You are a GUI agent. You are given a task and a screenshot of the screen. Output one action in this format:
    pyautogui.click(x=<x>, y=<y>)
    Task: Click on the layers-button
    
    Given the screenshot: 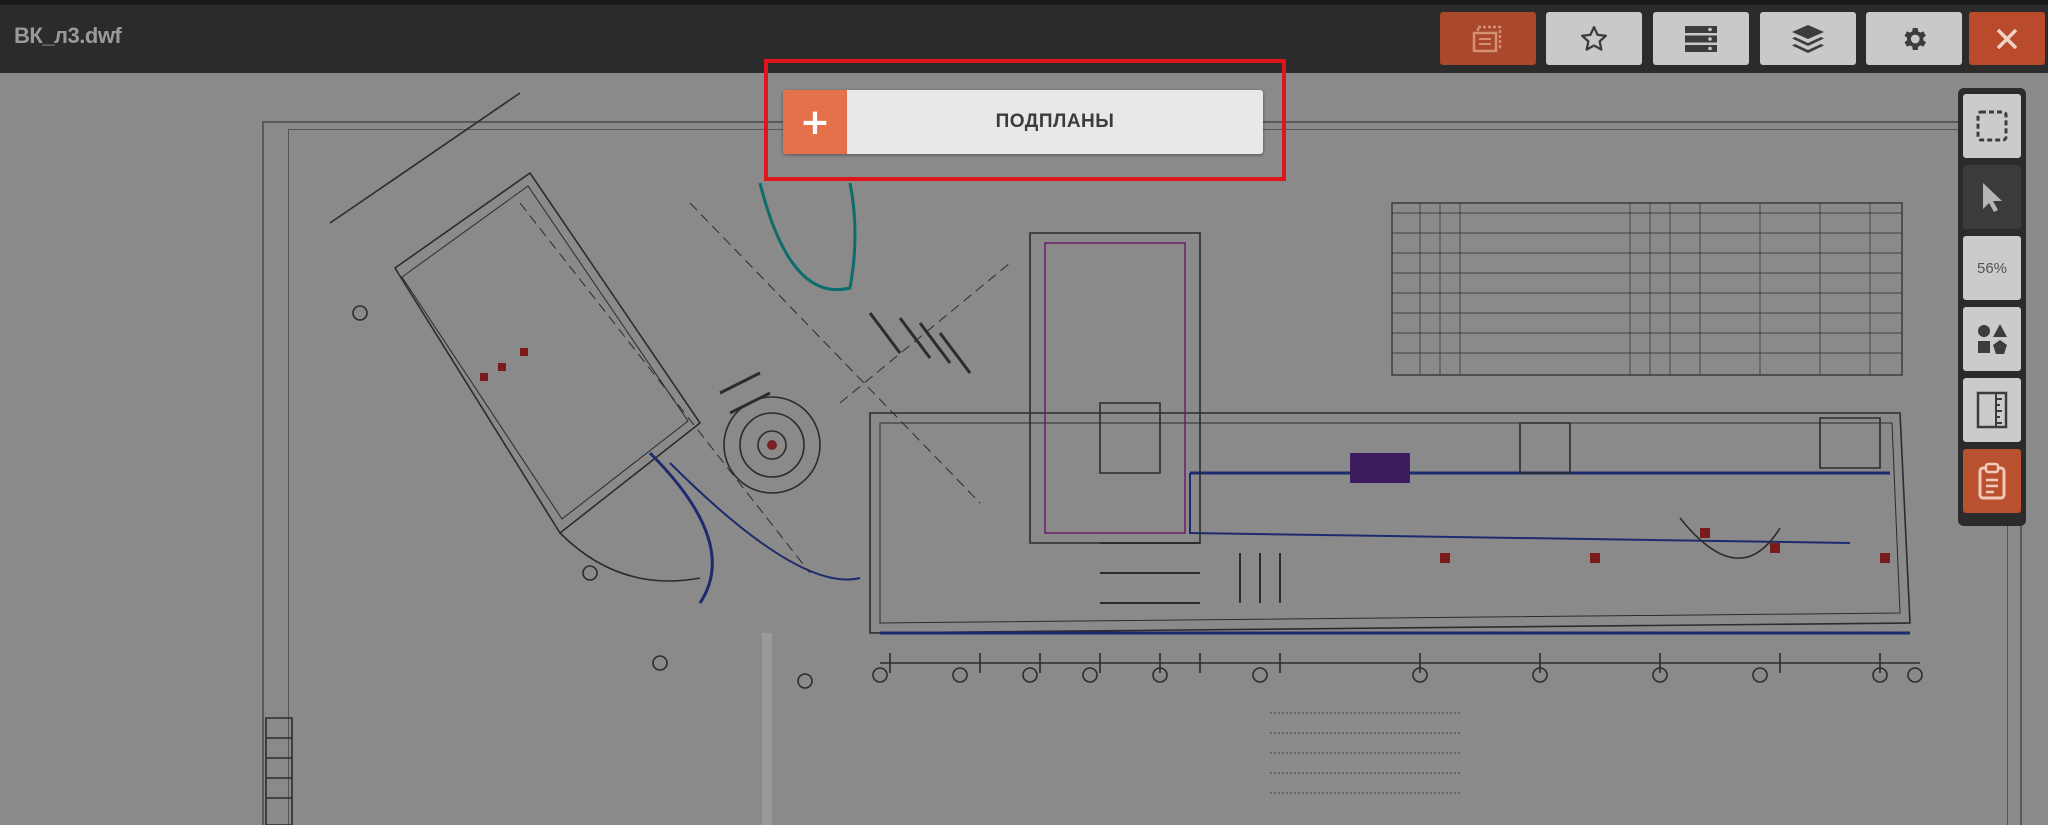 What is the action you would take?
    pyautogui.click(x=1808, y=38)
    